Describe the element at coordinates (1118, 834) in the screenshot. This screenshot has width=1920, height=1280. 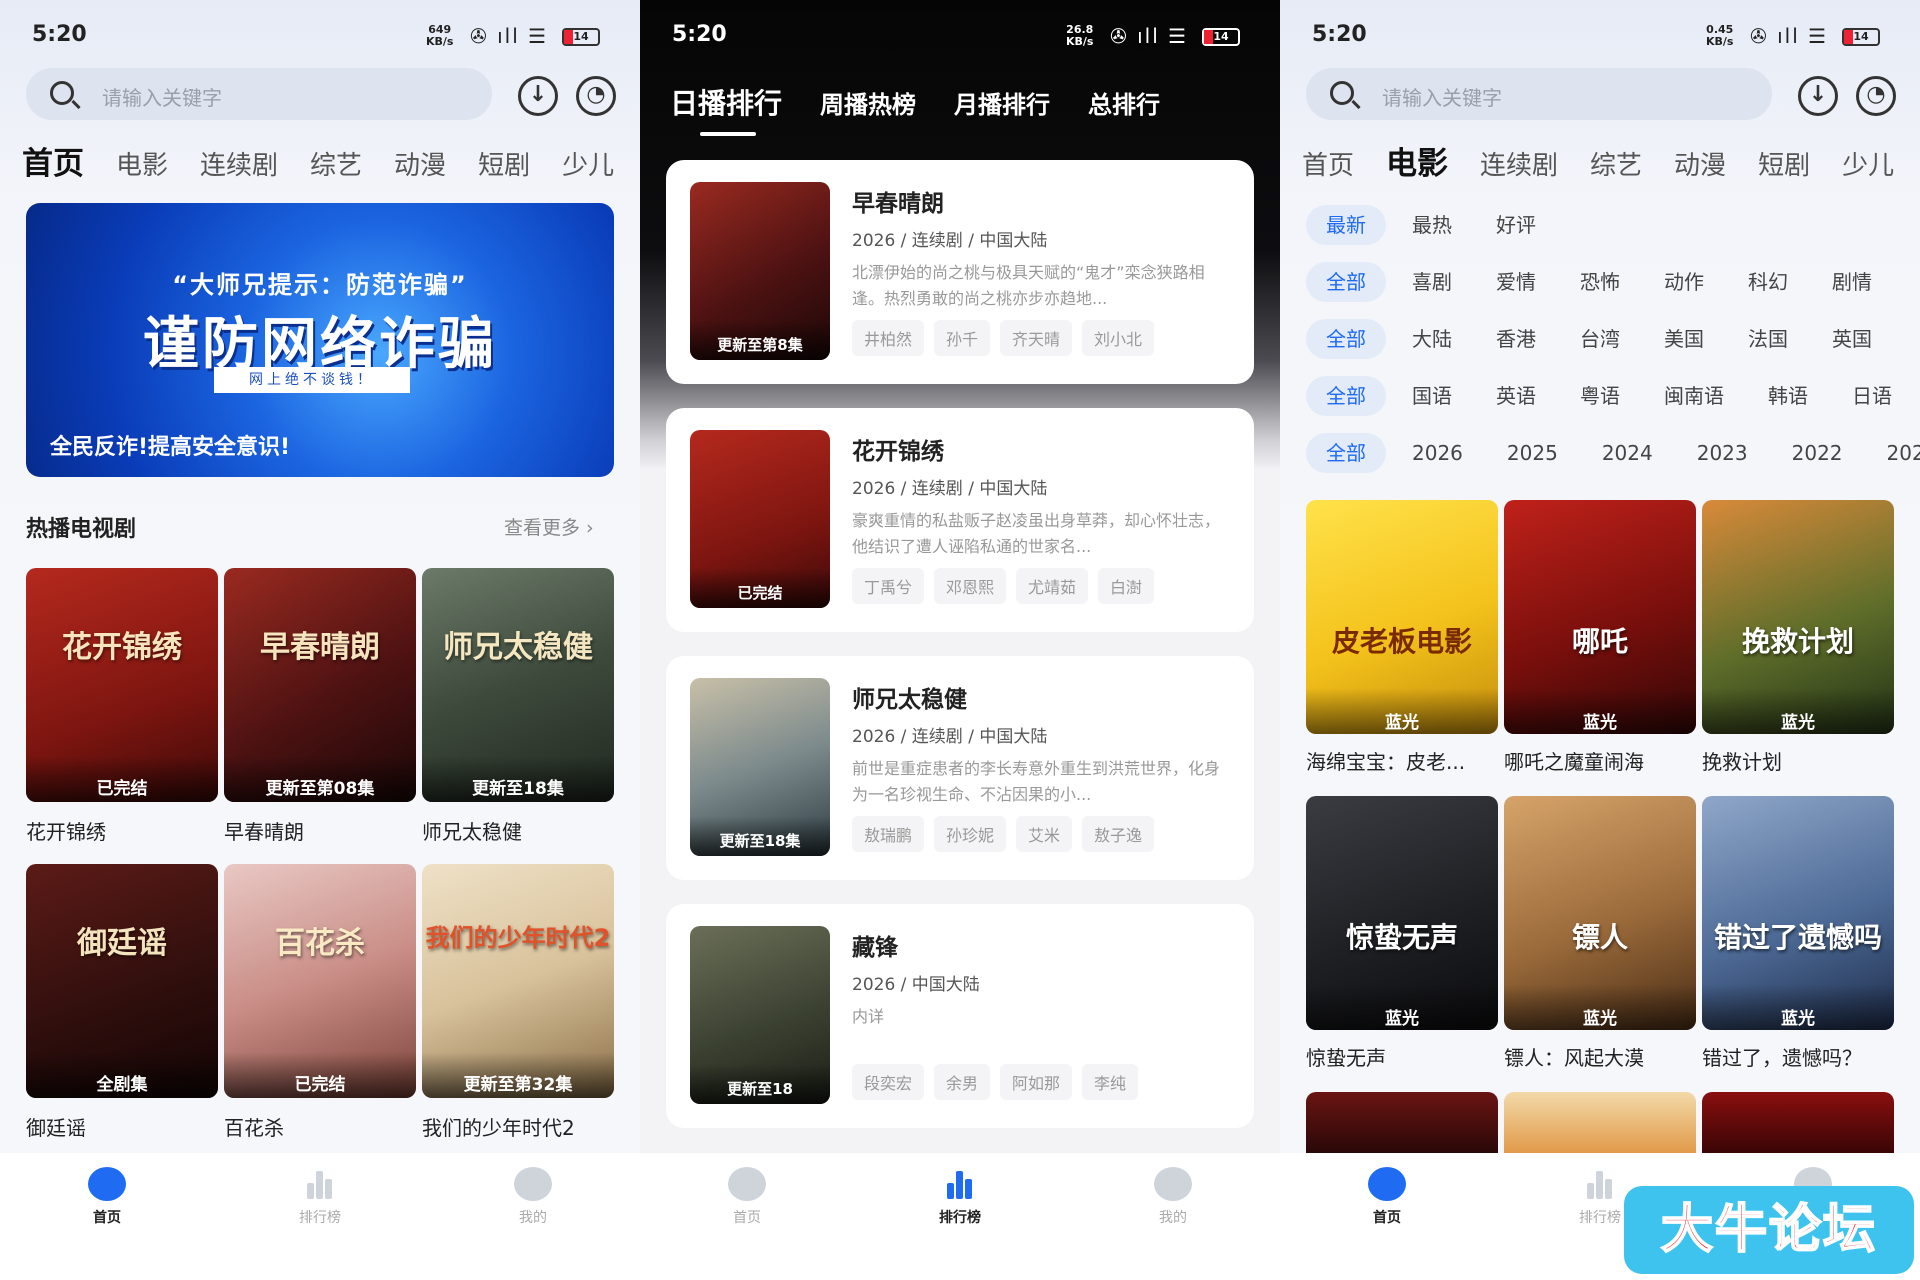
I see `cast-tag: 敖子逸` at that location.